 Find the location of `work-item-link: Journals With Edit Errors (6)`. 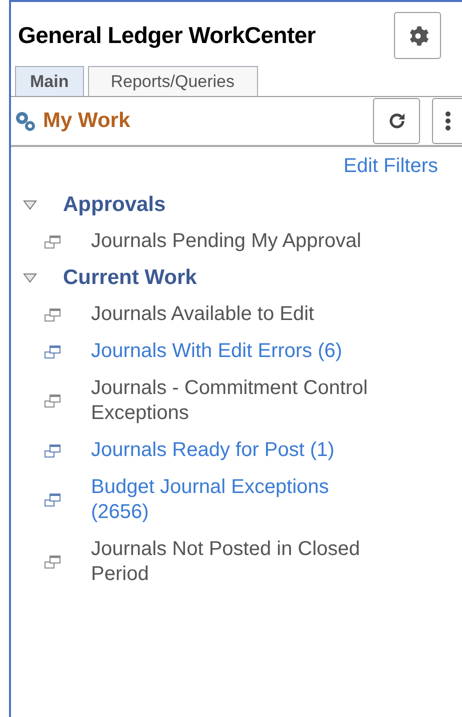

work-item-link: Journals With Edit Errors (6) is located at coordinates (236, 351).